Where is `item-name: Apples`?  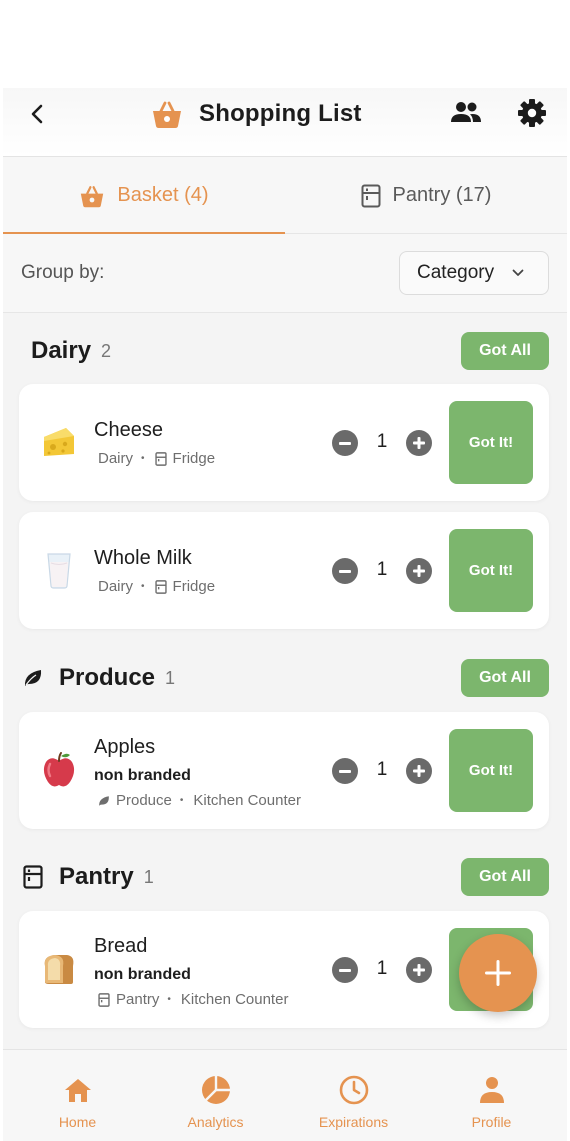
item-name: Apples is located at coordinates (125, 747).